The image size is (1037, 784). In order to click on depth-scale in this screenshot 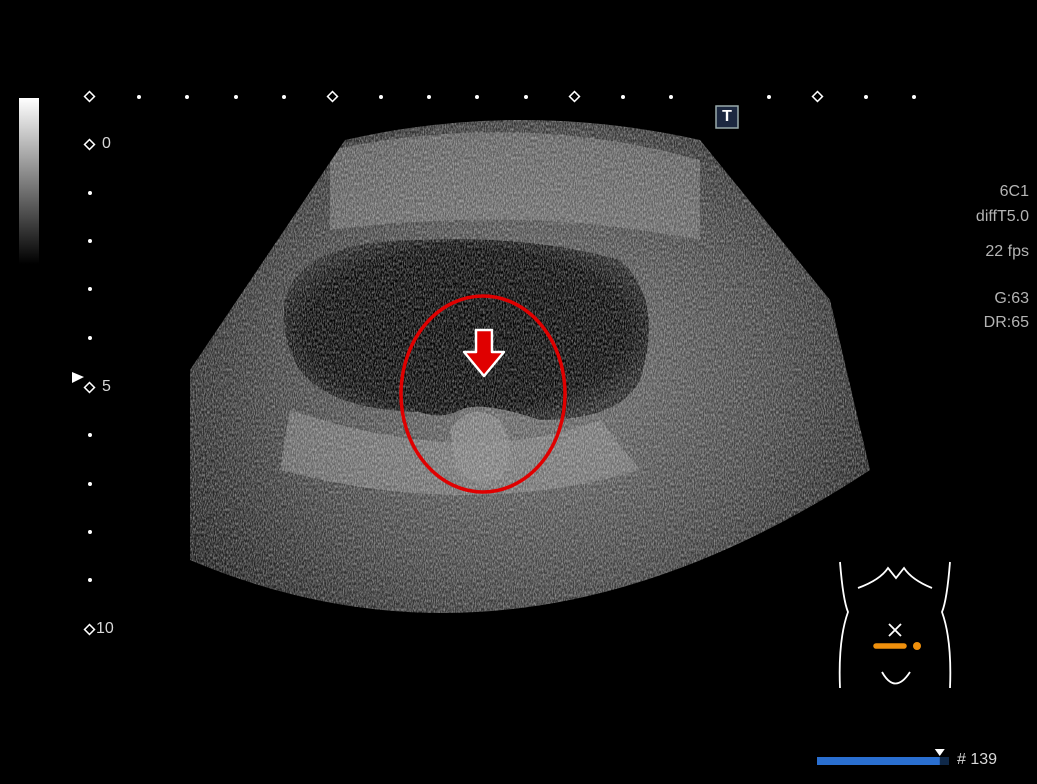, I will do `click(89, 387)`.